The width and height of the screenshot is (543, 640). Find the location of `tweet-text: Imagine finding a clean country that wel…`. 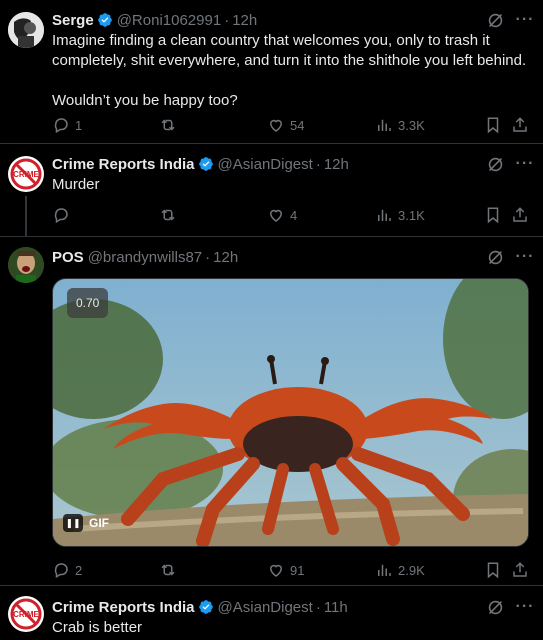

tweet-text: Imagine finding a clean country that wel… is located at coordinates (290, 71).